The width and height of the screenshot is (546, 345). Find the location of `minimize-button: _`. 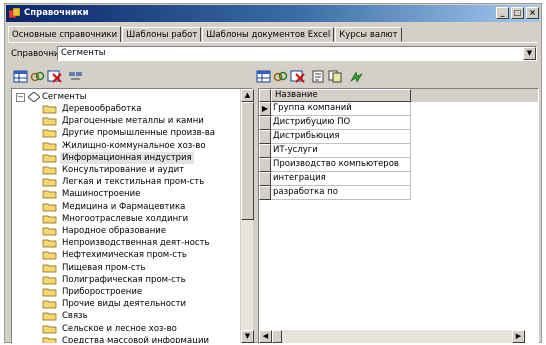

minimize-button: _ is located at coordinates (502, 13).